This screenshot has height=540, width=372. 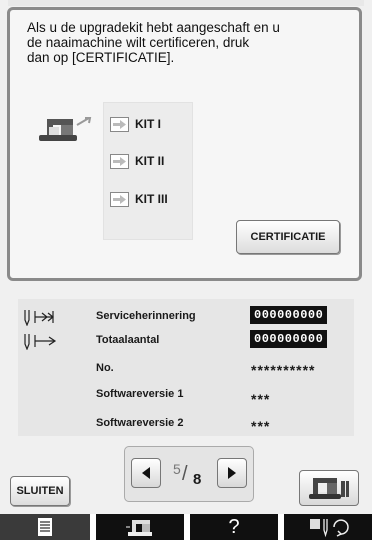 I want to click on total-count-label: Totaalaantal, so click(x=128, y=340).